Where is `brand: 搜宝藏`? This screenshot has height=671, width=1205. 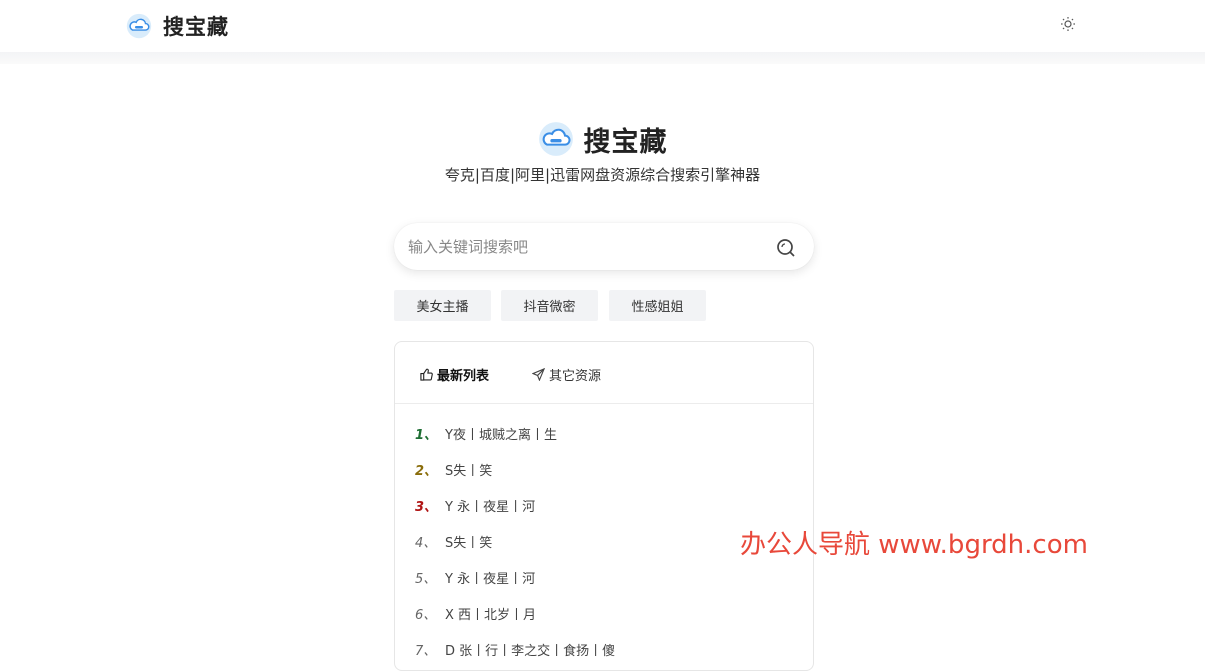 brand: 搜宝藏 is located at coordinates (177, 26).